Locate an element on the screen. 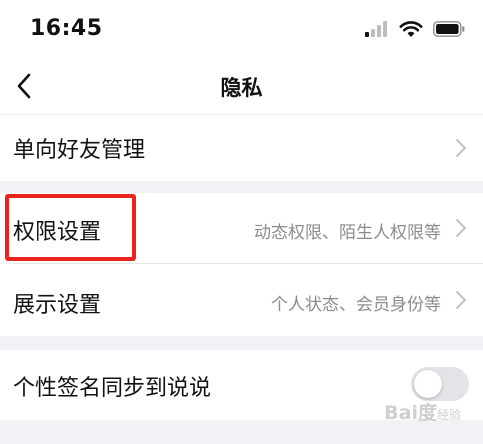  cellular-signal-icon is located at coordinates (376, 29).